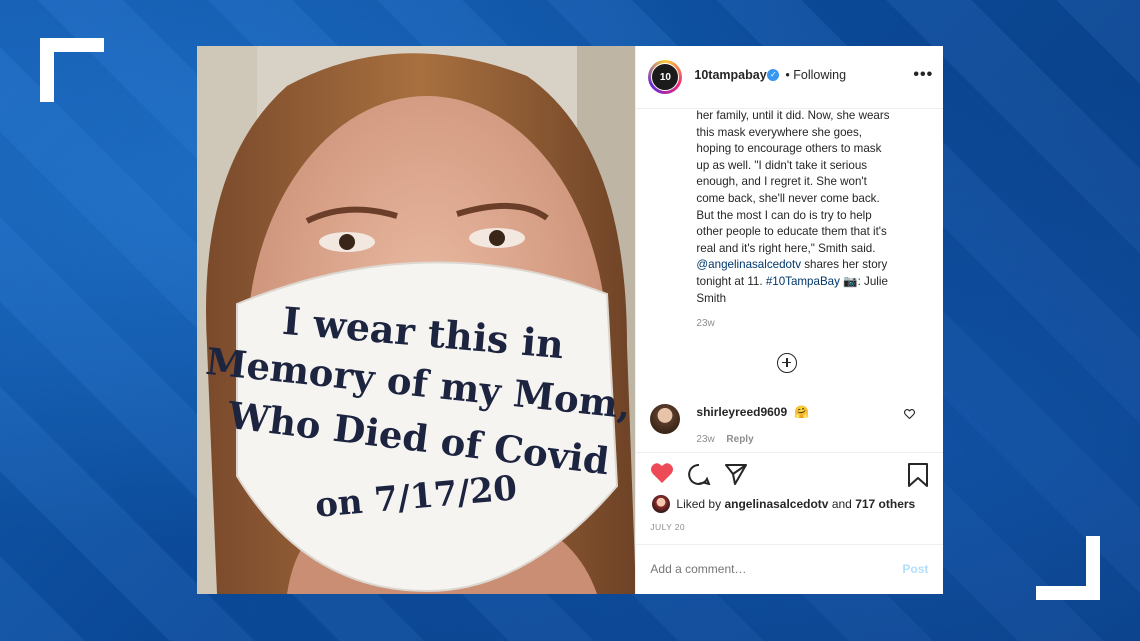 The width and height of the screenshot is (1140, 641). I want to click on post-date: JULY 20, so click(668, 527).